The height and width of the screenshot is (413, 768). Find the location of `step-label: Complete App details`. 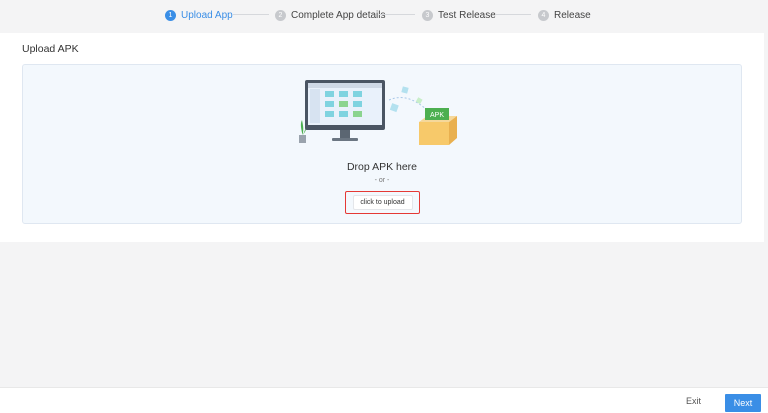

step-label: Complete App details is located at coordinates (338, 15).